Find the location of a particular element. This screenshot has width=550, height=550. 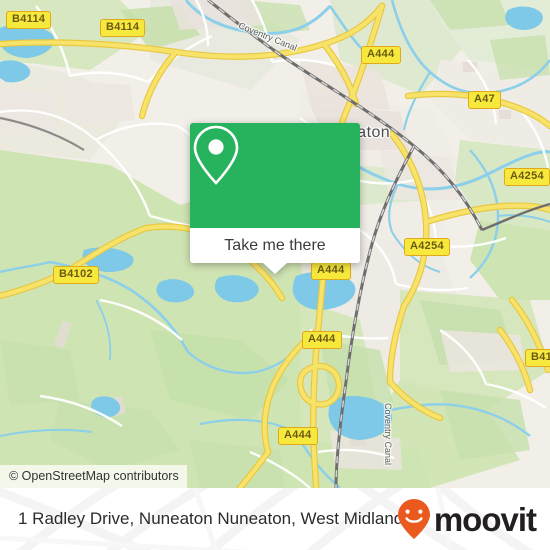

road-shield: B4102 is located at coordinates (76, 275).